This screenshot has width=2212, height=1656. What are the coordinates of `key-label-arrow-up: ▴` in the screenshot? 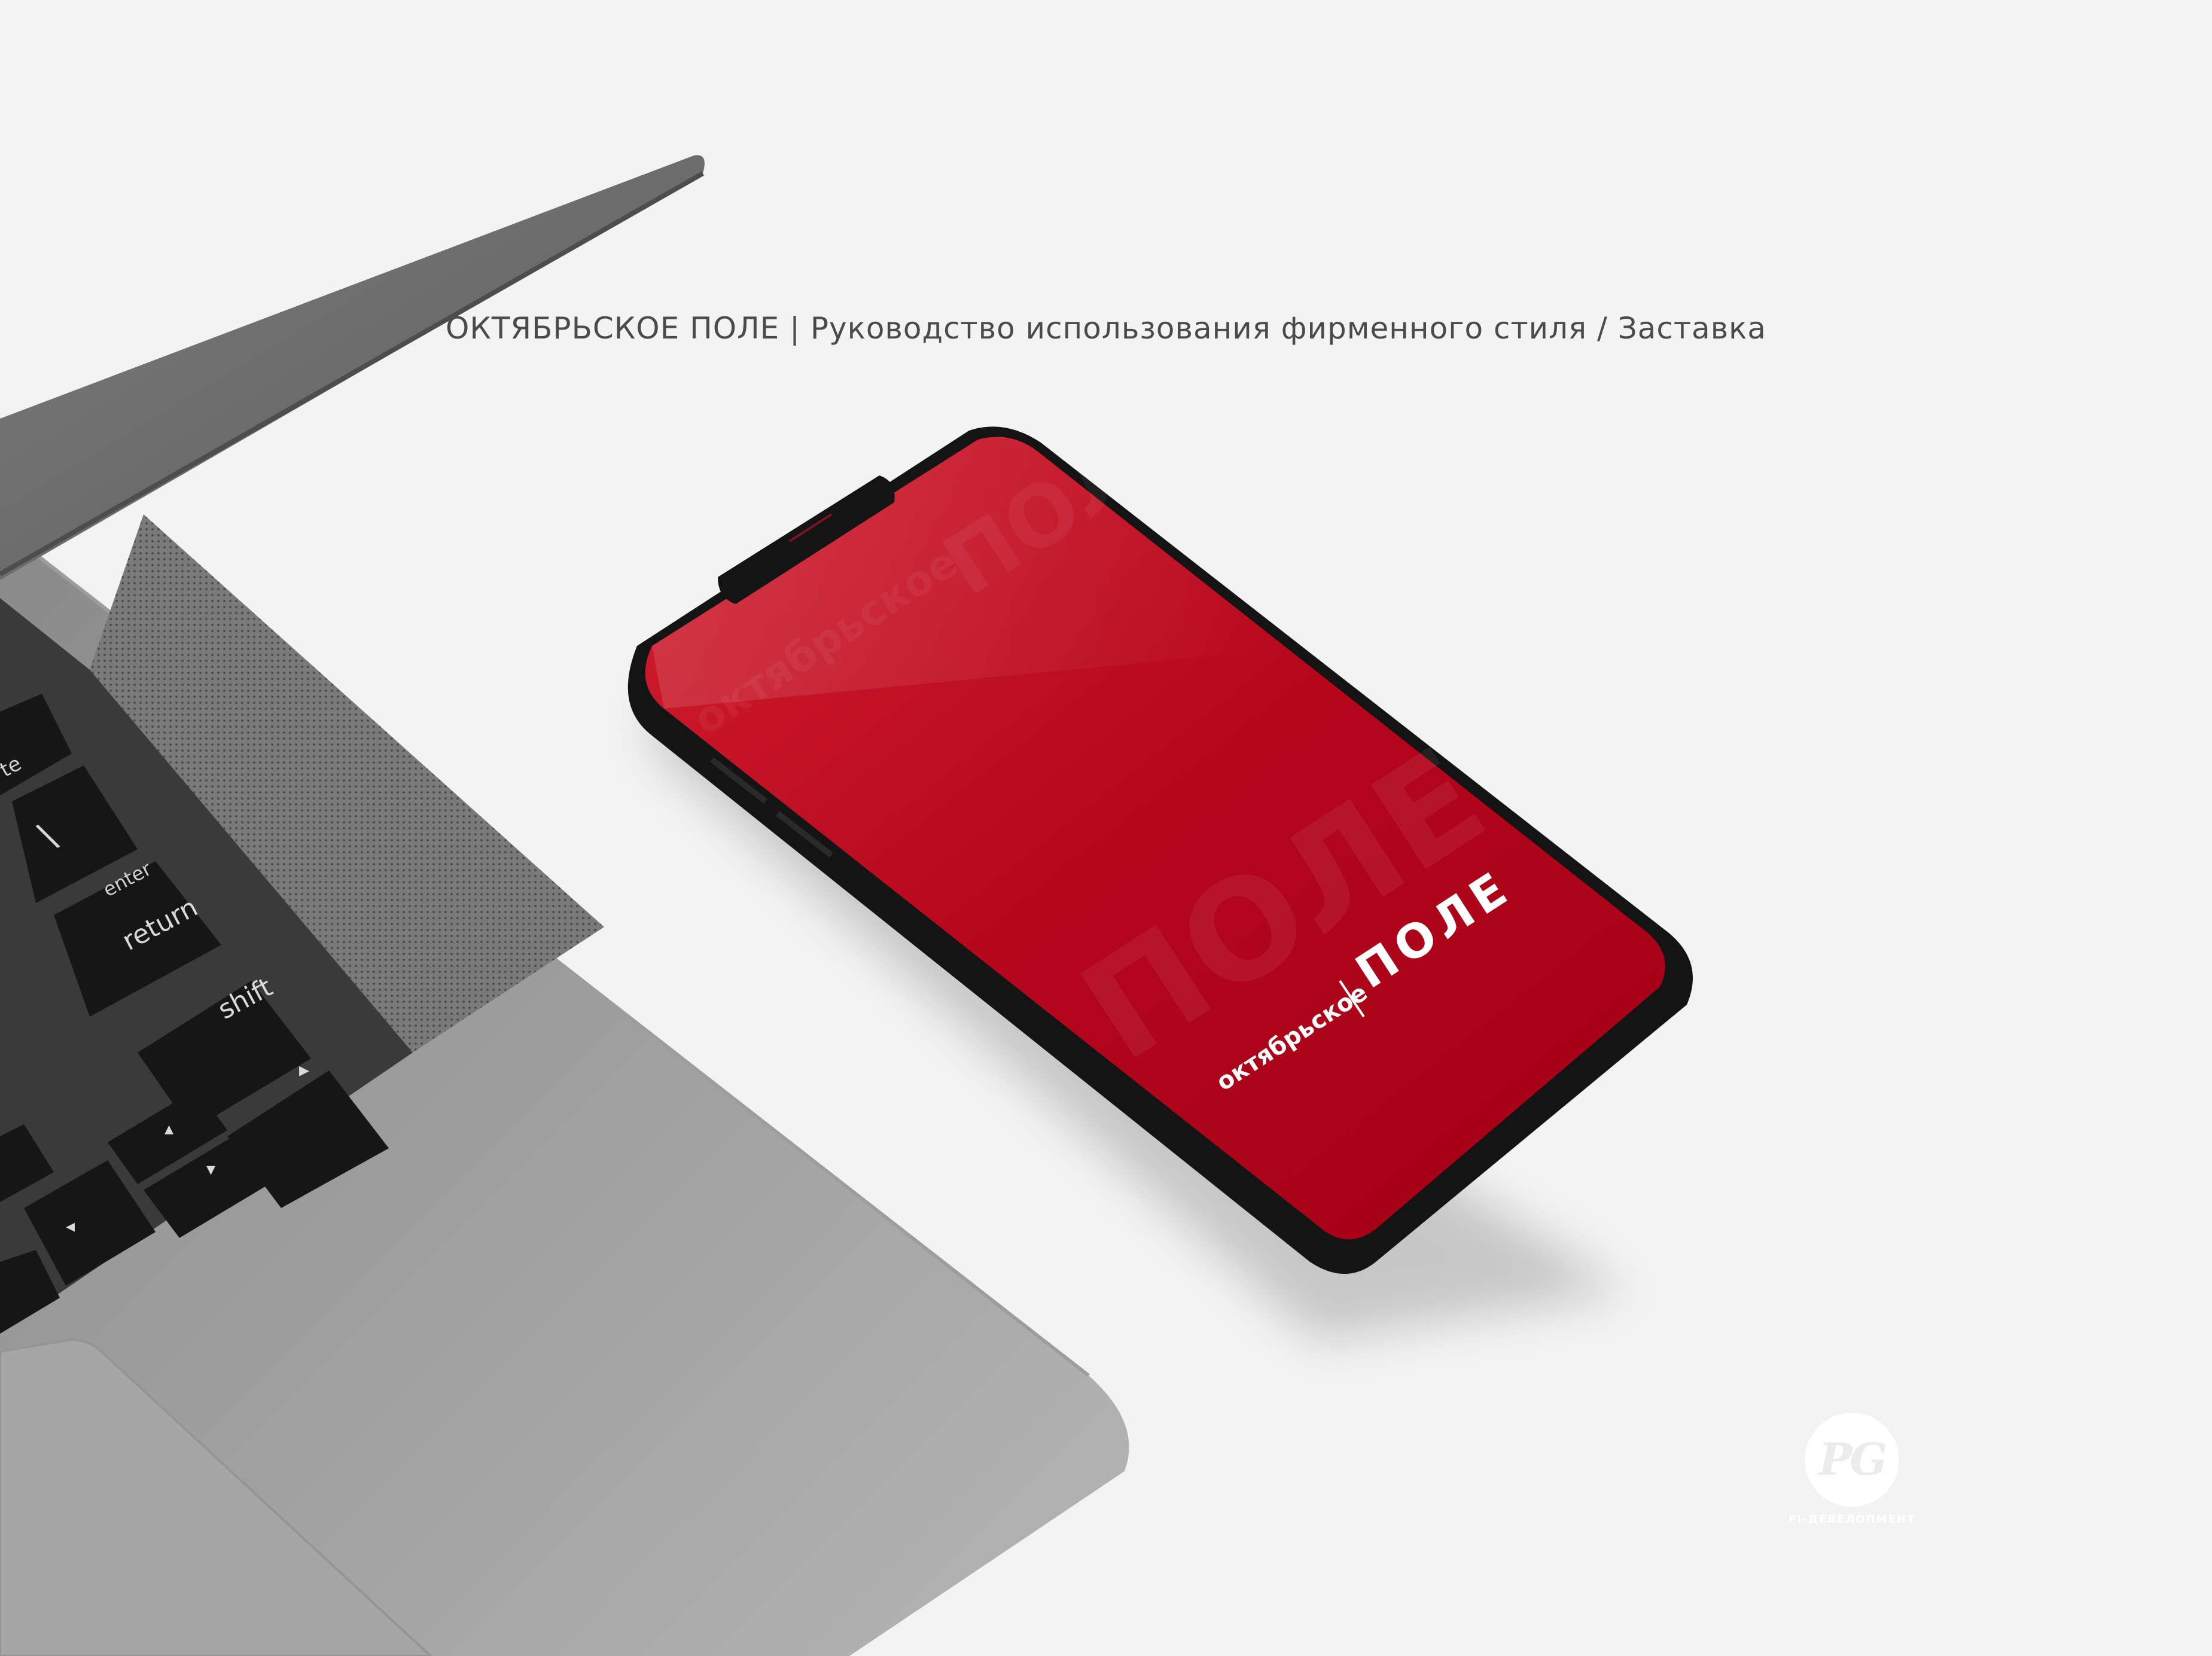 It's located at (168, 1128).